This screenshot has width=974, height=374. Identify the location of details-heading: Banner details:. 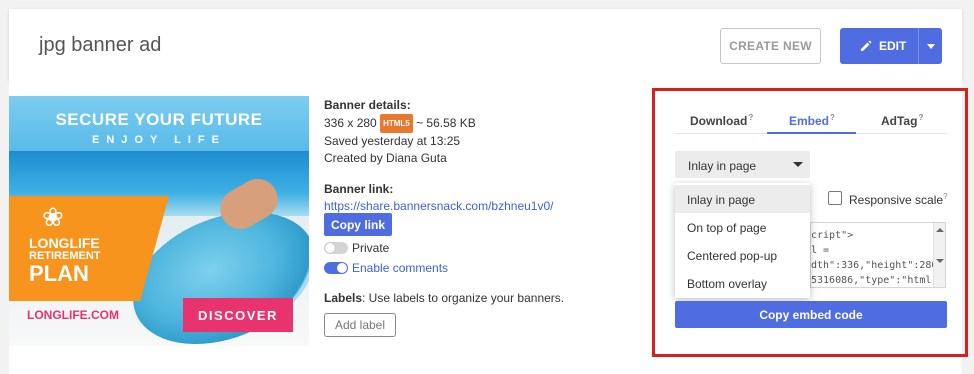
(367, 105).